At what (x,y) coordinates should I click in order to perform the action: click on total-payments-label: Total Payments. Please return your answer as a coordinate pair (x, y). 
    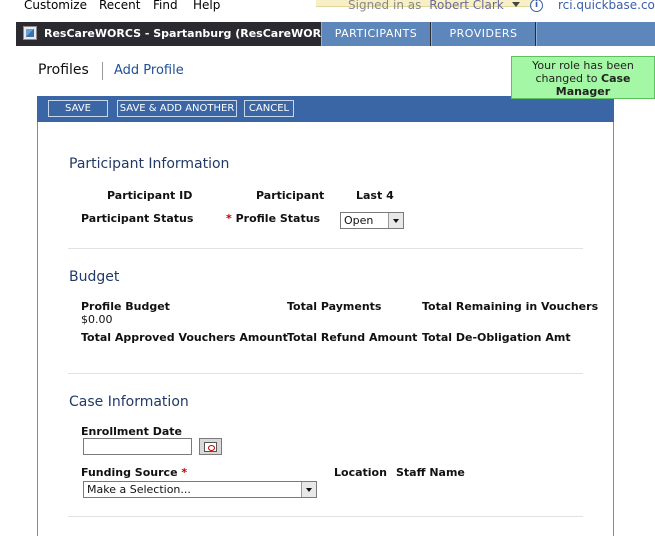
    Looking at the image, I should click on (334, 306).